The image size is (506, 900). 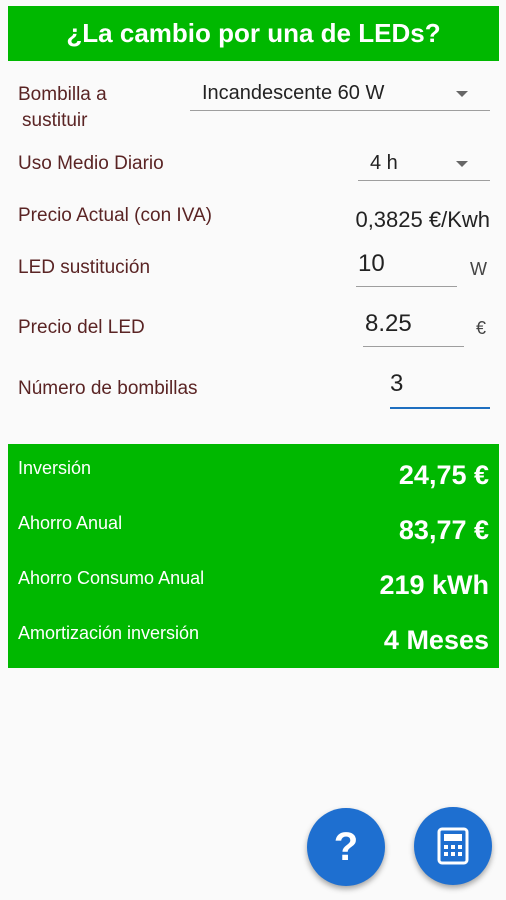 I want to click on price-value: 0,3825 €/Kwh, so click(x=422, y=219).